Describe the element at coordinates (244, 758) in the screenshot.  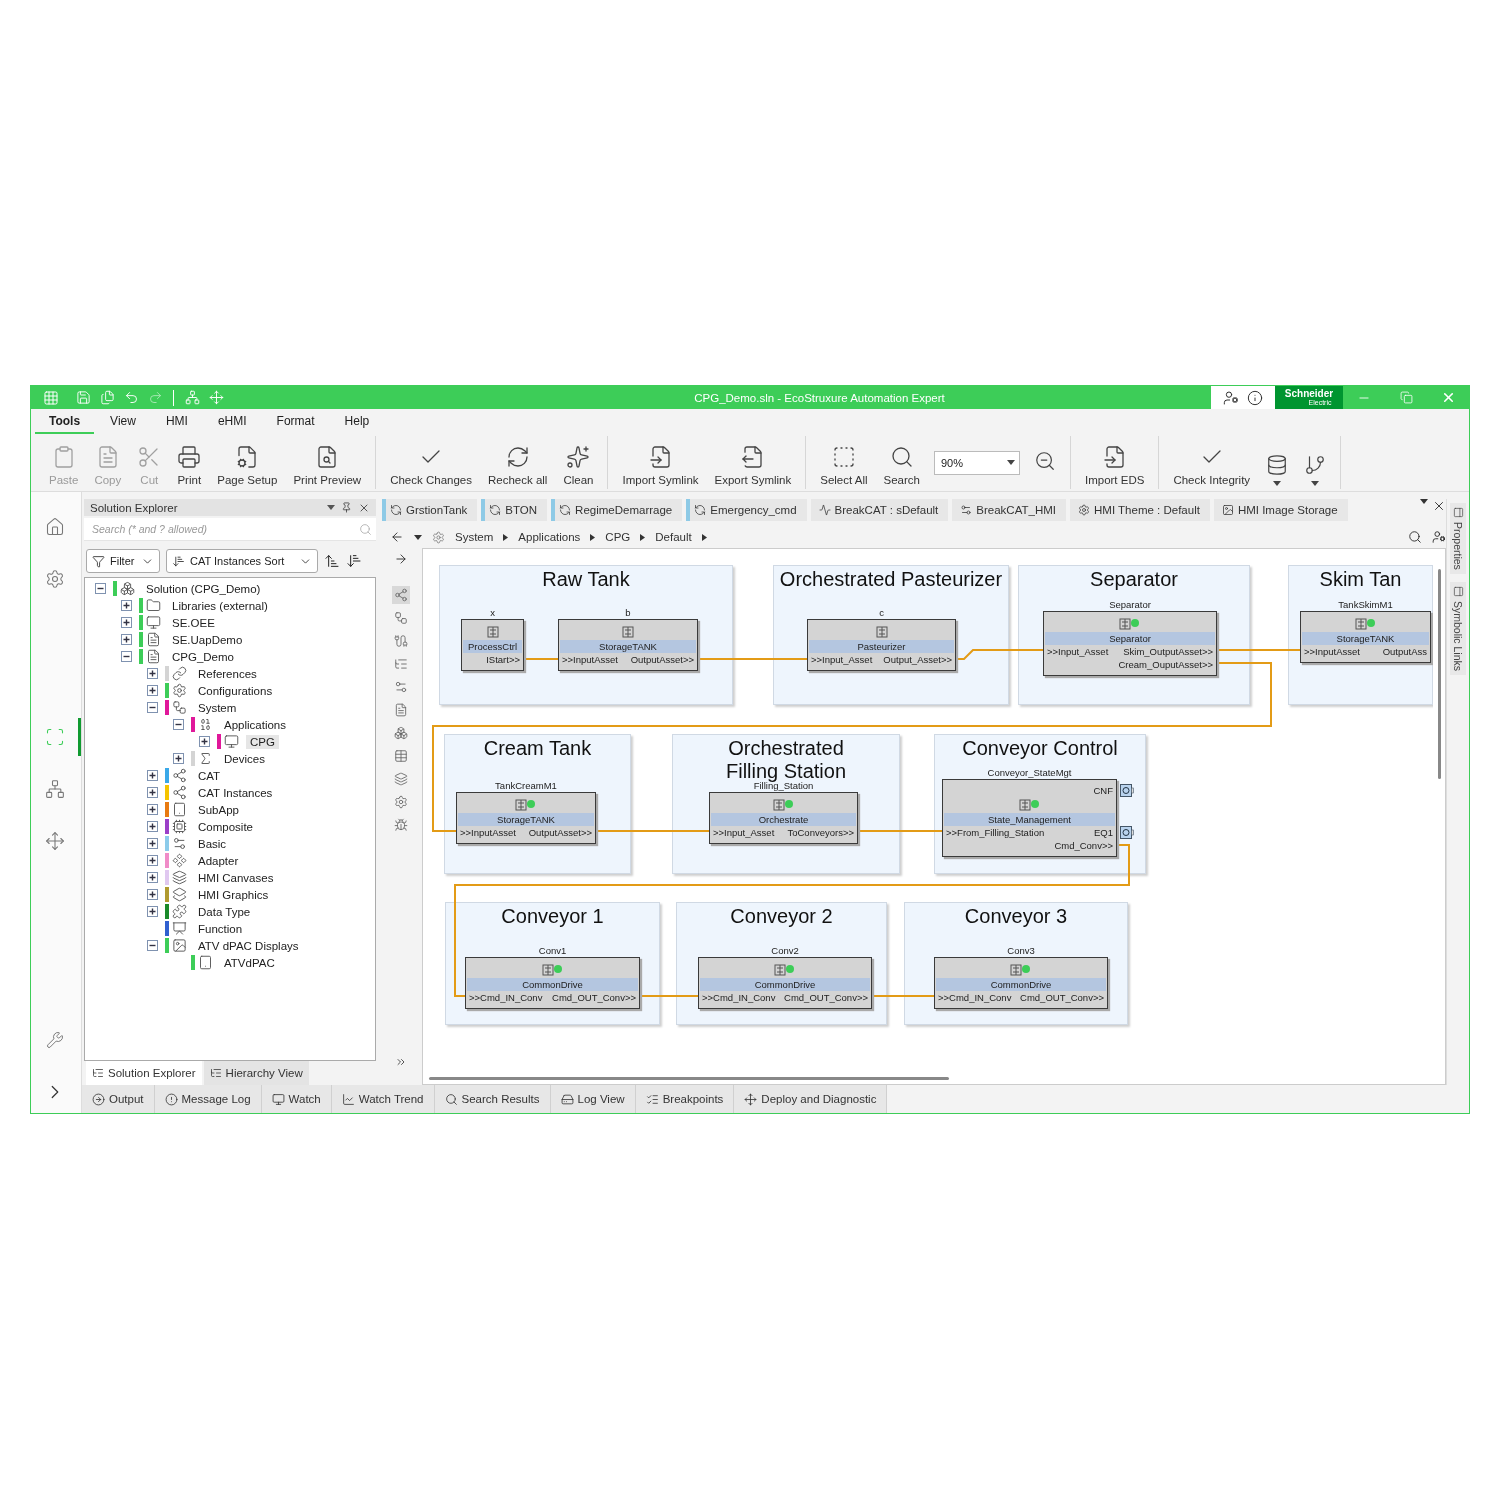
I see `tree-item: Devices` at that location.